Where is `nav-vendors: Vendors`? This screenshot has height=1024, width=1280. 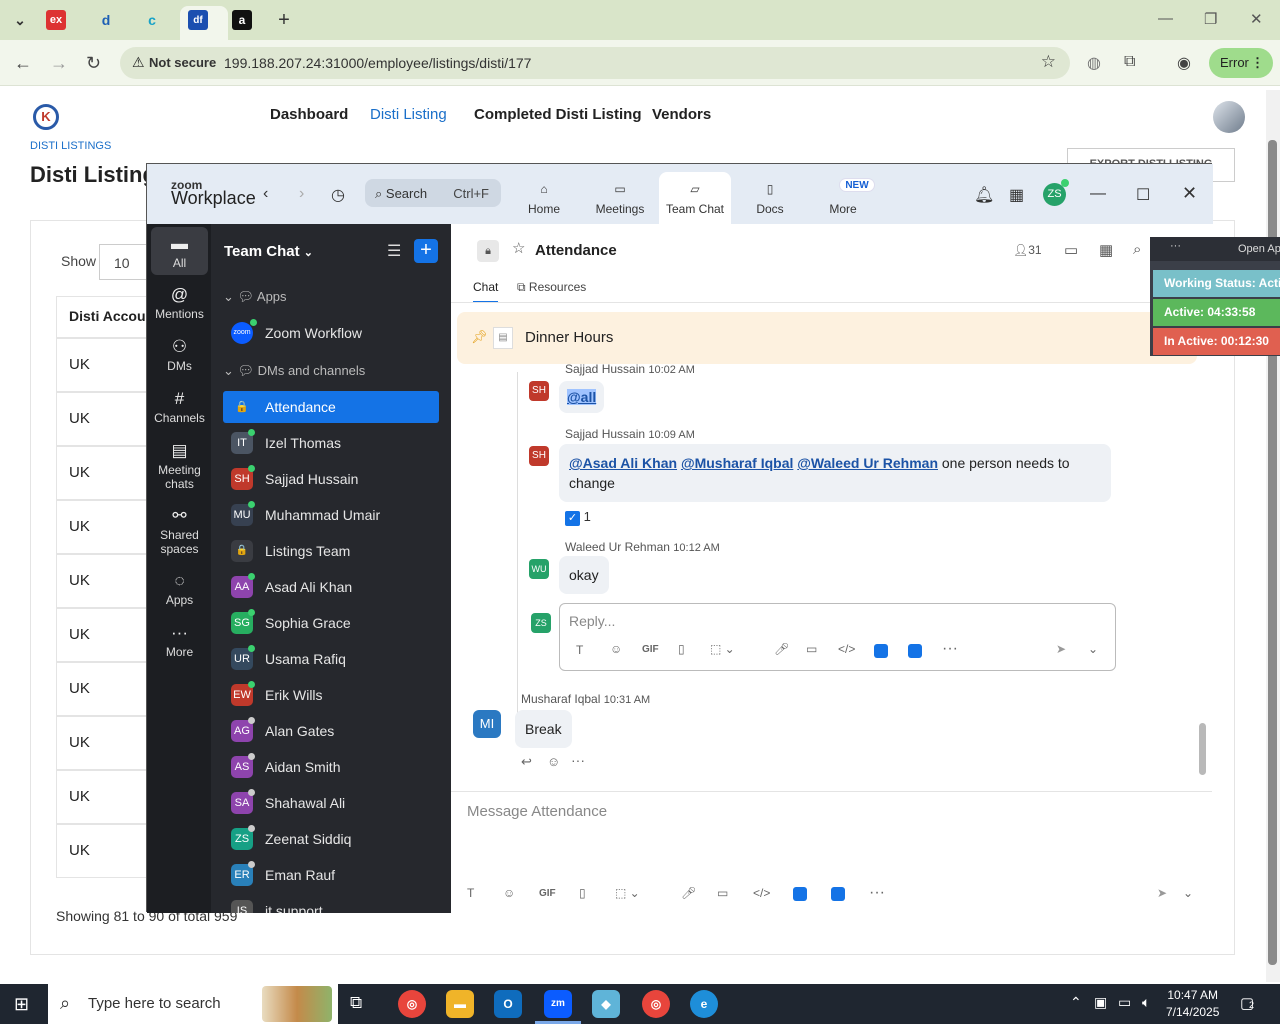
nav-vendors: Vendors is located at coordinates (681, 114).